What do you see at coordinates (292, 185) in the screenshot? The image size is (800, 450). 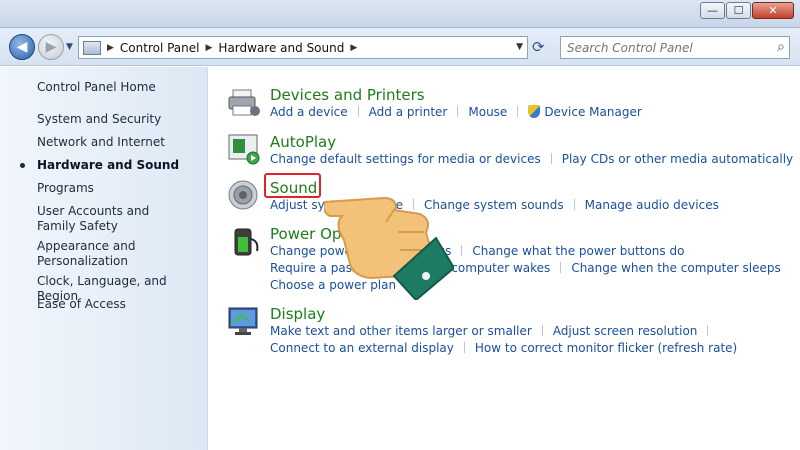 I see `sound-highlight-box` at bounding box center [292, 185].